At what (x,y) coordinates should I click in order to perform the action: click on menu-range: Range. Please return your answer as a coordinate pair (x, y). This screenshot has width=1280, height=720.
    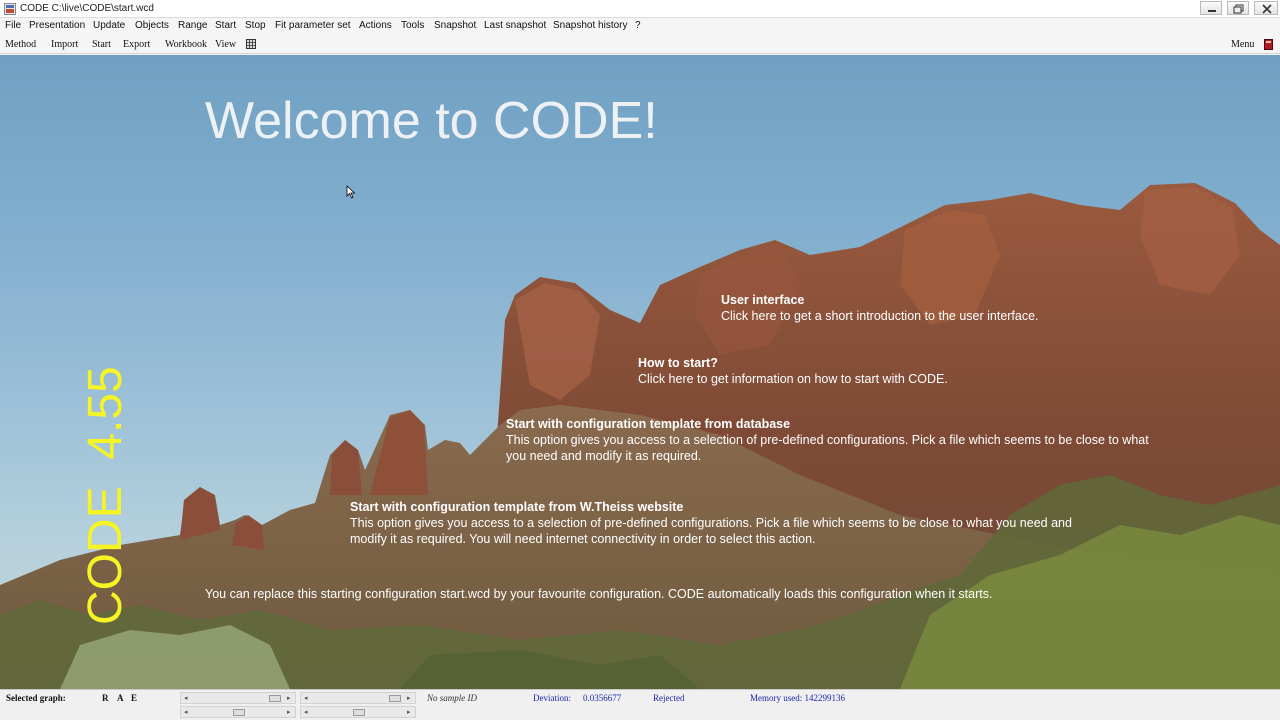
    Looking at the image, I should click on (192, 25).